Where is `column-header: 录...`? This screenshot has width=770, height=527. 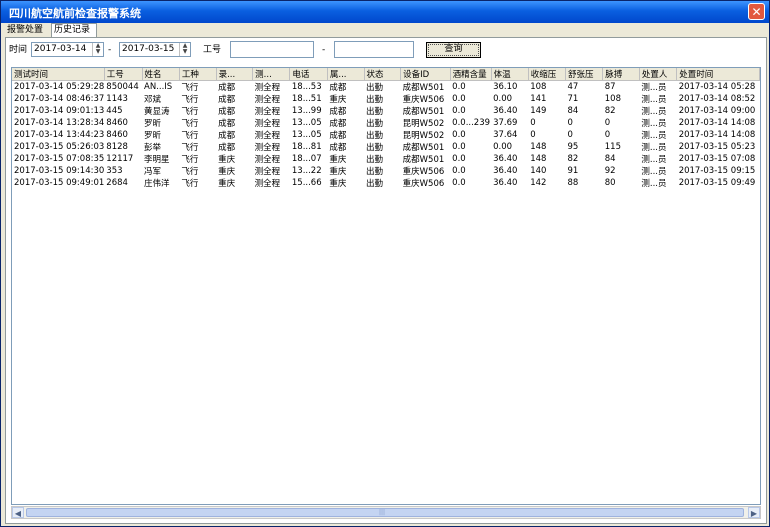
column-header: 录... is located at coordinates (235, 74).